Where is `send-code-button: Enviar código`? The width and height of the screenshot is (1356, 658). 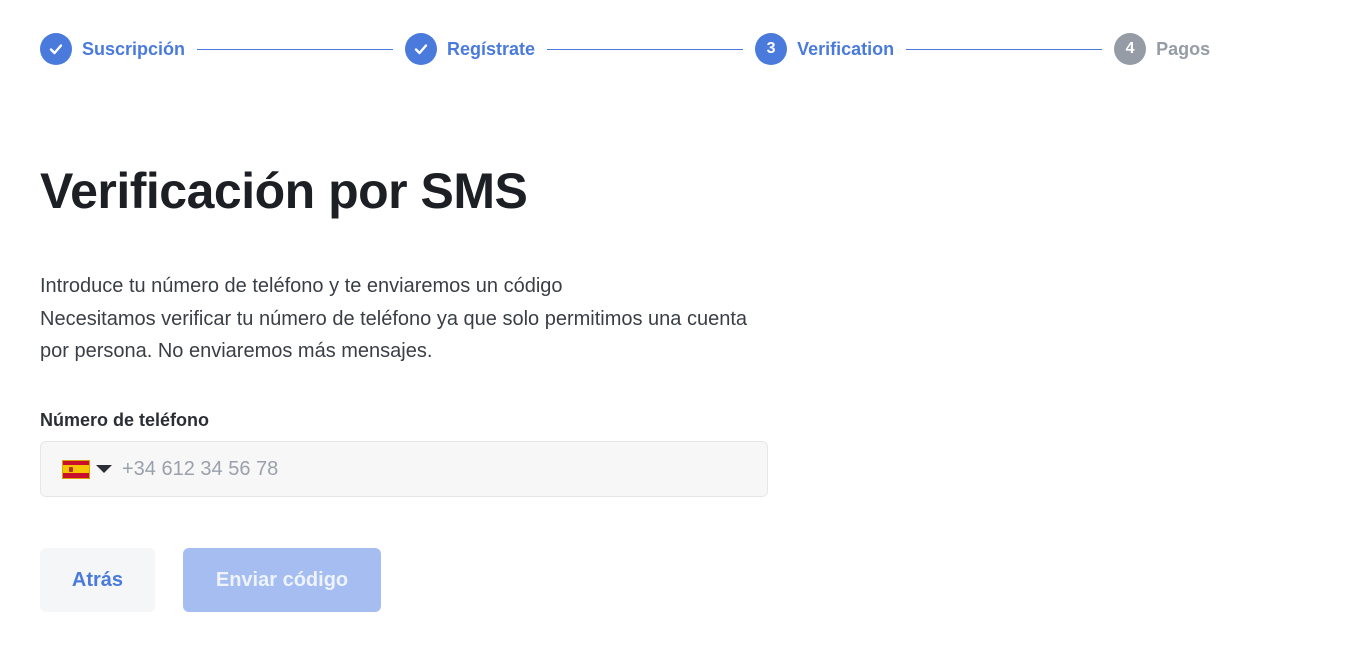 send-code-button: Enviar código is located at coordinates (282, 580).